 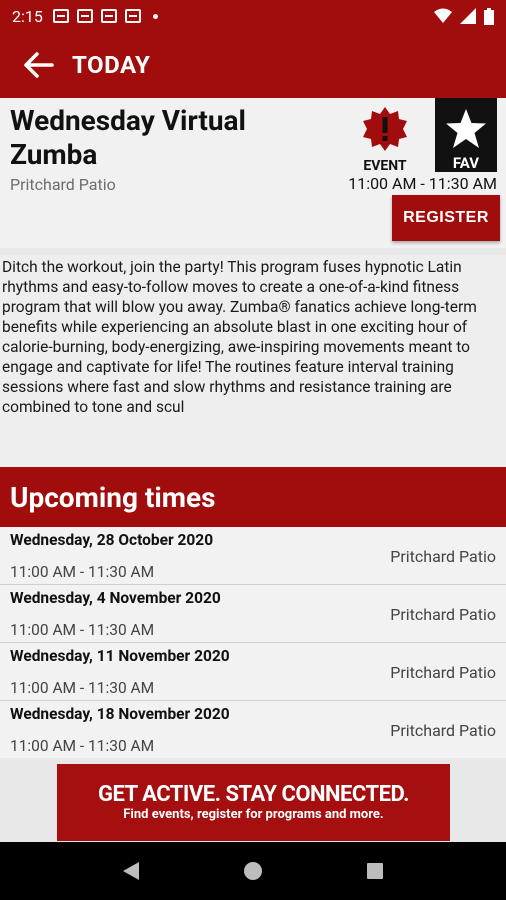 I want to click on event-location: Pritchard Patio, so click(x=63, y=184).